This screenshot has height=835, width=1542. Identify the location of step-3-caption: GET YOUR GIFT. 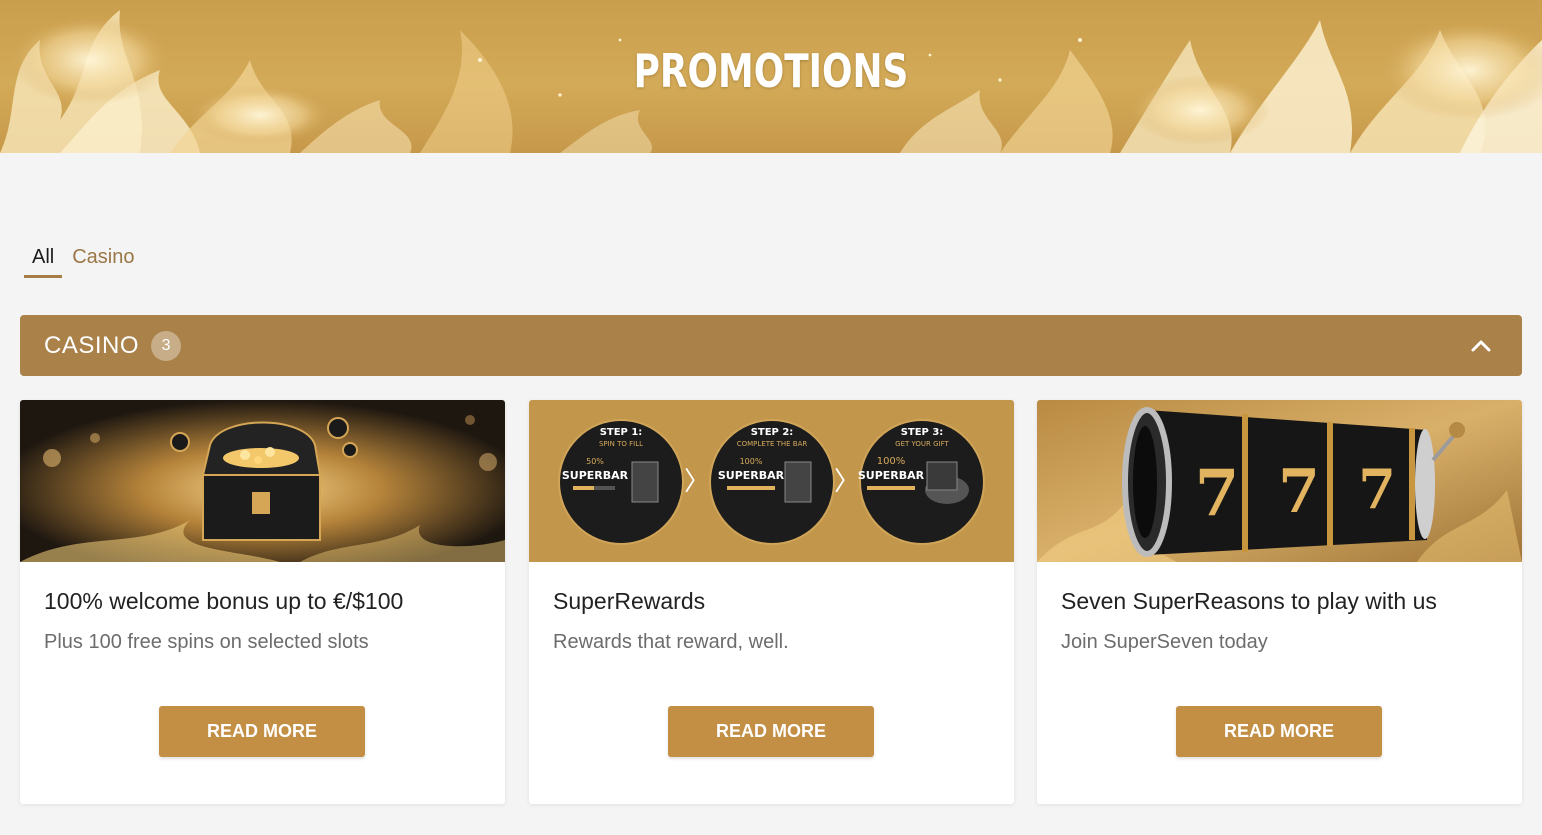
(922, 444).